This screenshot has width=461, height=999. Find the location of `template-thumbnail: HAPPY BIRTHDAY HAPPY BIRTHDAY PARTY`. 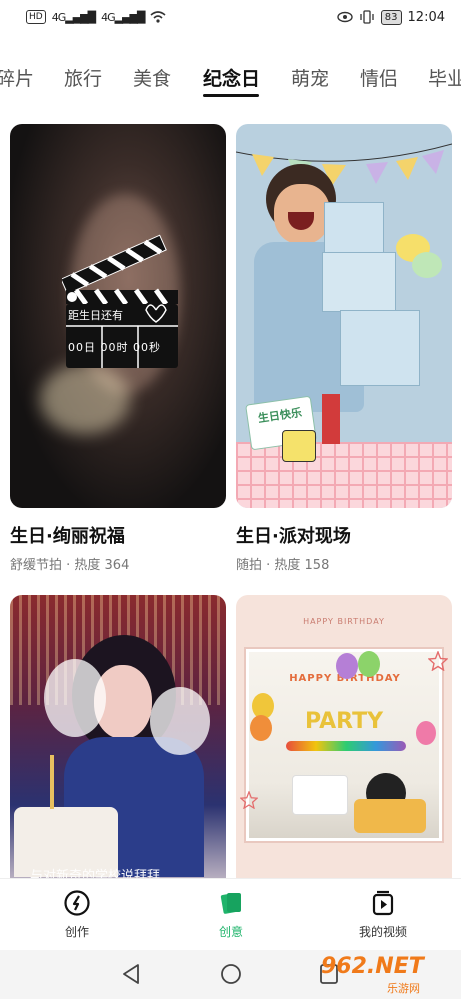

template-thumbnail: HAPPY BIRTHDAY HAPPY BIRTHDAY PARTY is located at coordinates (344, 745).